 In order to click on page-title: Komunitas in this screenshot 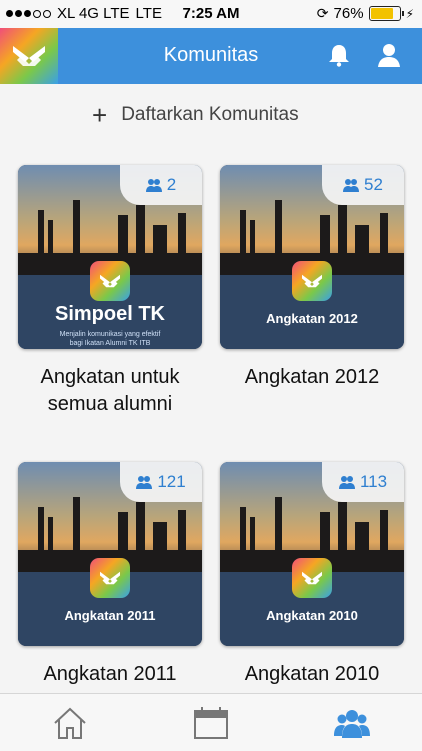, I will do `click(211, 55)`.